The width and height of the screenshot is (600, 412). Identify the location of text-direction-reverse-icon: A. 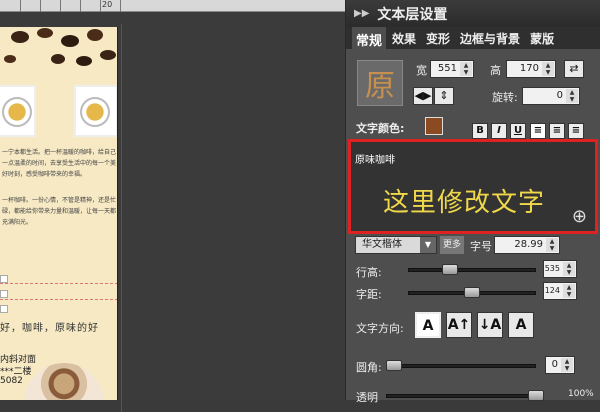
(521, 325).